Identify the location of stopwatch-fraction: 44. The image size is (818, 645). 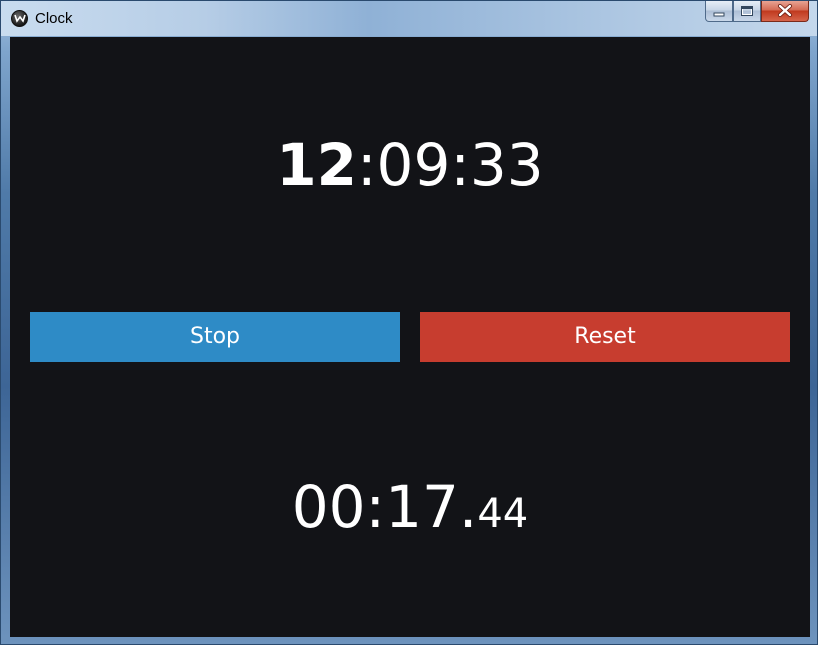
(503, 514).